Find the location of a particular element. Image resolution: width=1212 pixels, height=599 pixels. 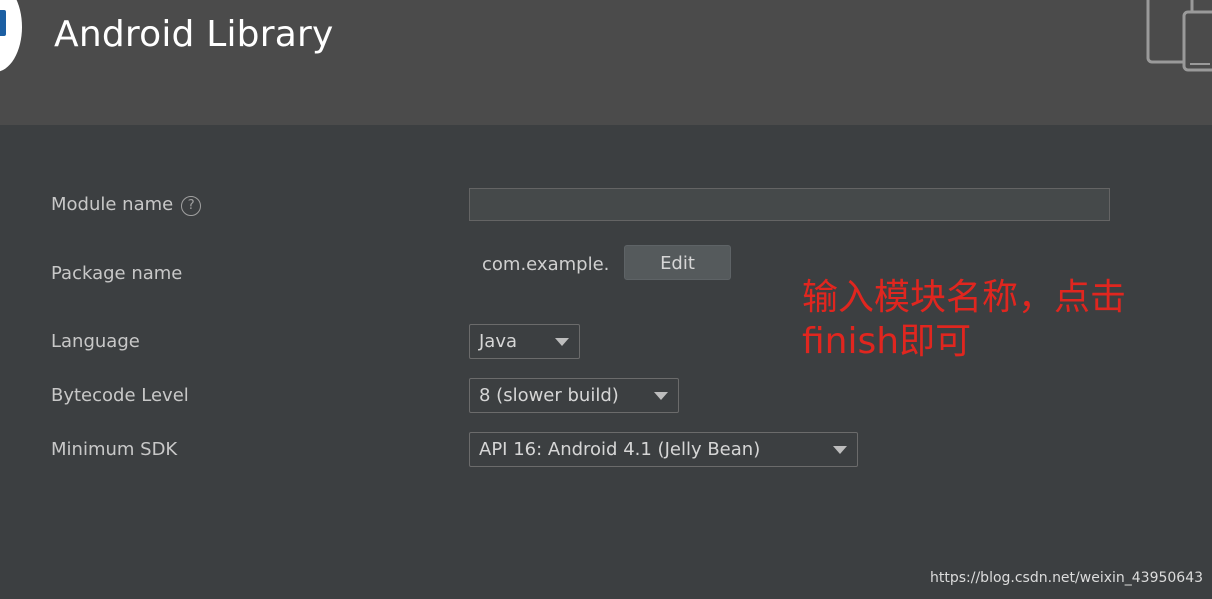

package-name-label: Package name is located at coordinates (117, 273).